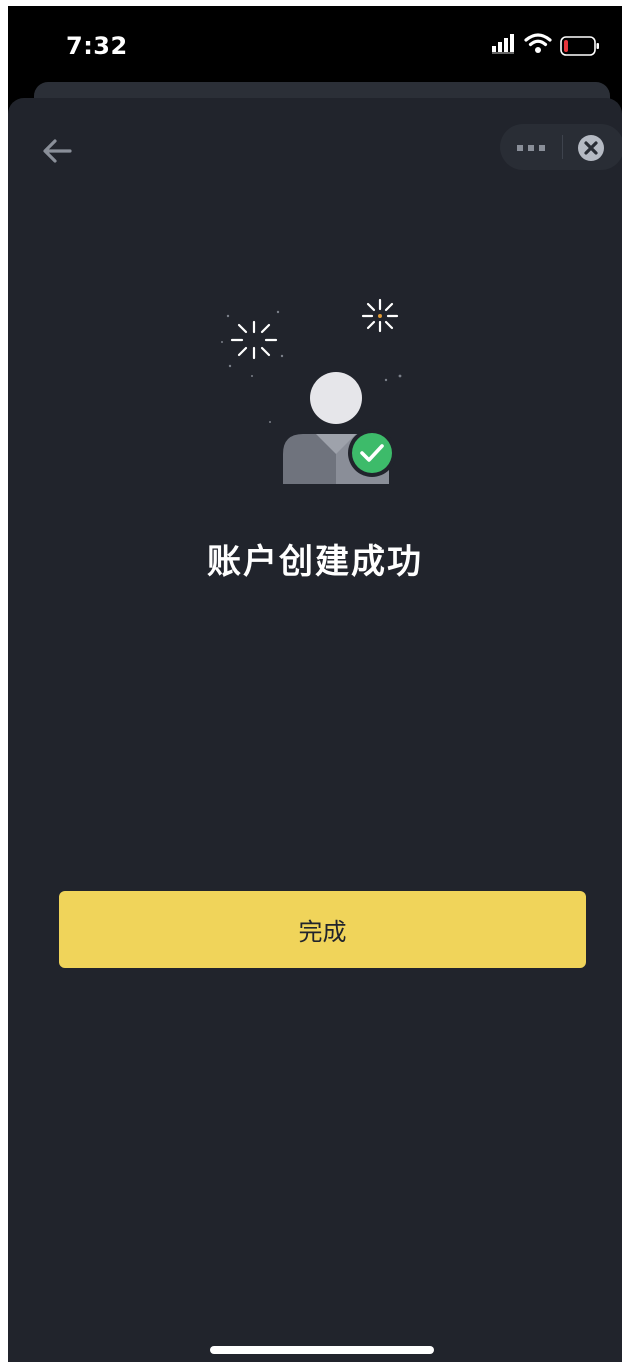  I want to click on close-icon, so click(591, 148).